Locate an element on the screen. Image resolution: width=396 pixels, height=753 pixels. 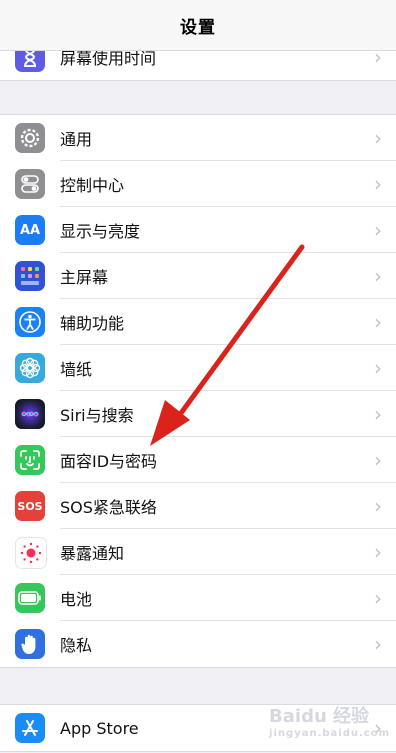
icon-glyph: AA is located at coordinates (30, 230).